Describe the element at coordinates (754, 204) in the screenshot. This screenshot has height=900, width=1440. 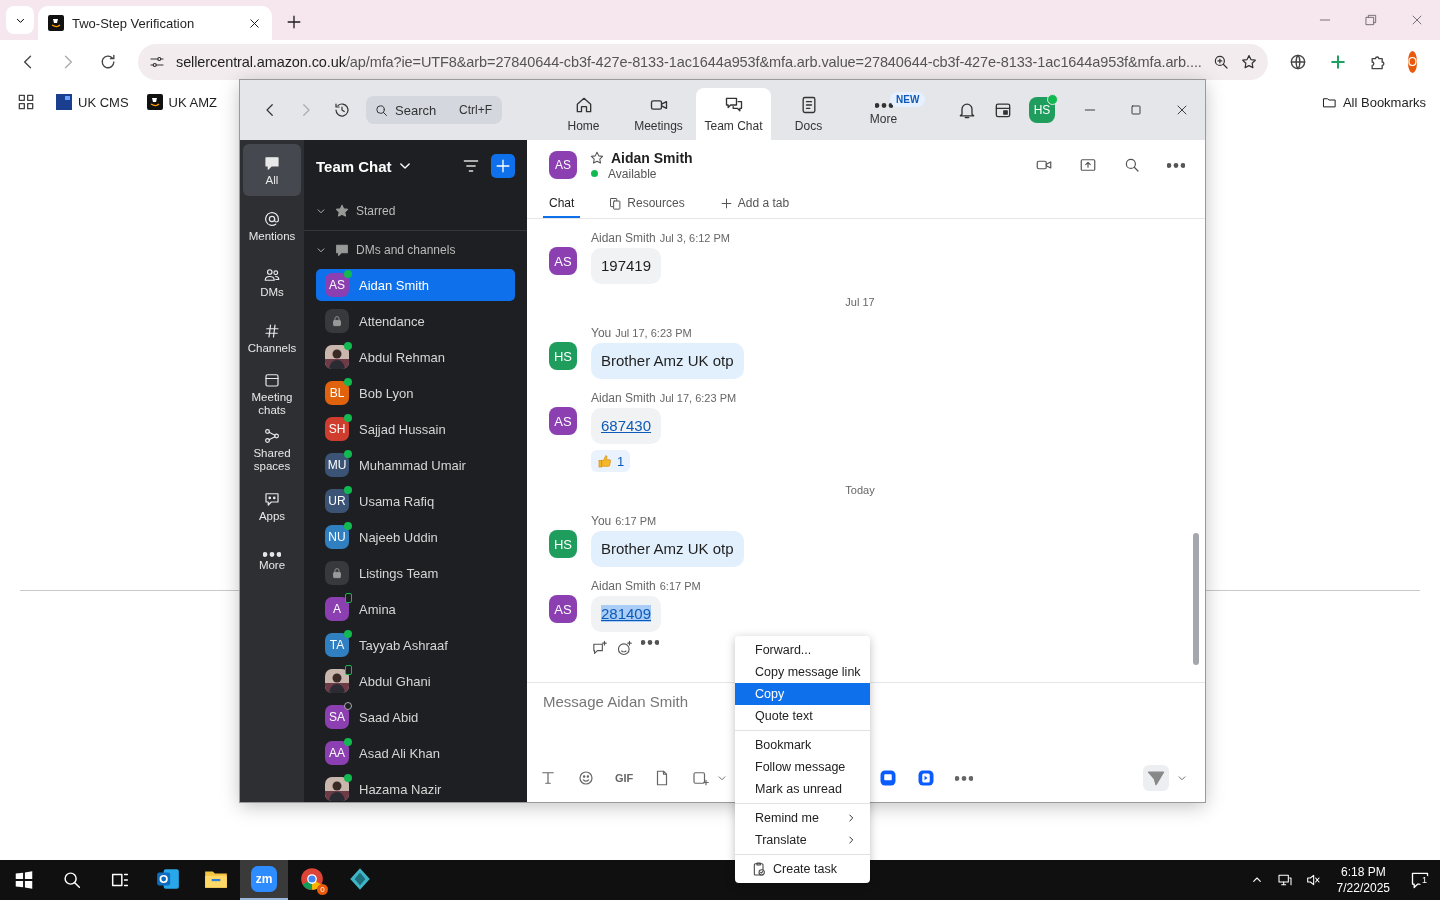
I see `chat-tab: Add a tab` at that location.